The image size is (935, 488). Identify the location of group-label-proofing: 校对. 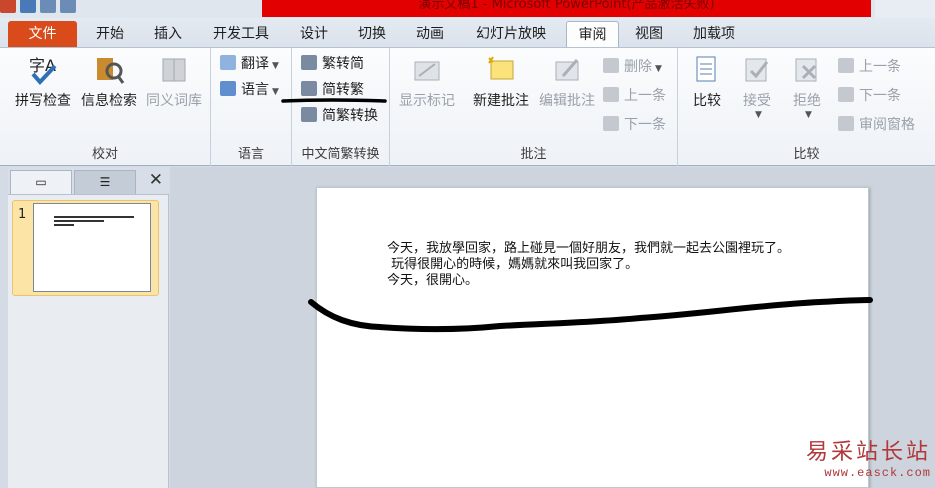
(104, 154).